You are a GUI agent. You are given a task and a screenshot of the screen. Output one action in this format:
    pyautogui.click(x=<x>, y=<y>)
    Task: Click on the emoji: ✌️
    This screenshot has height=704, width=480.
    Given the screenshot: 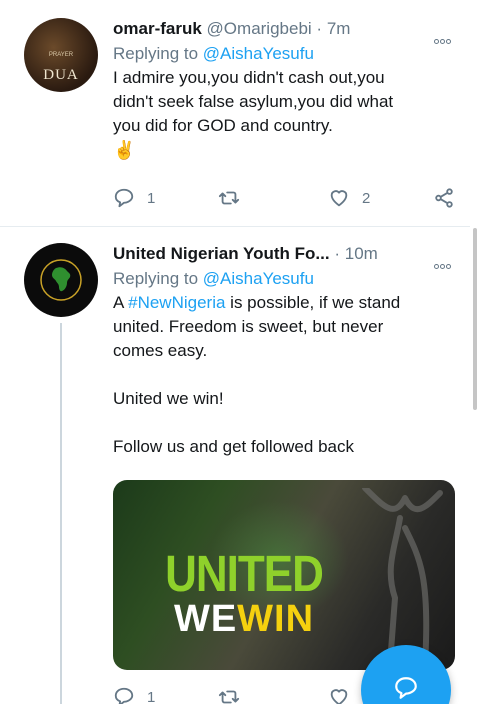 What is the action you would take?
    pyautogui.click(x=124, y=150)
    